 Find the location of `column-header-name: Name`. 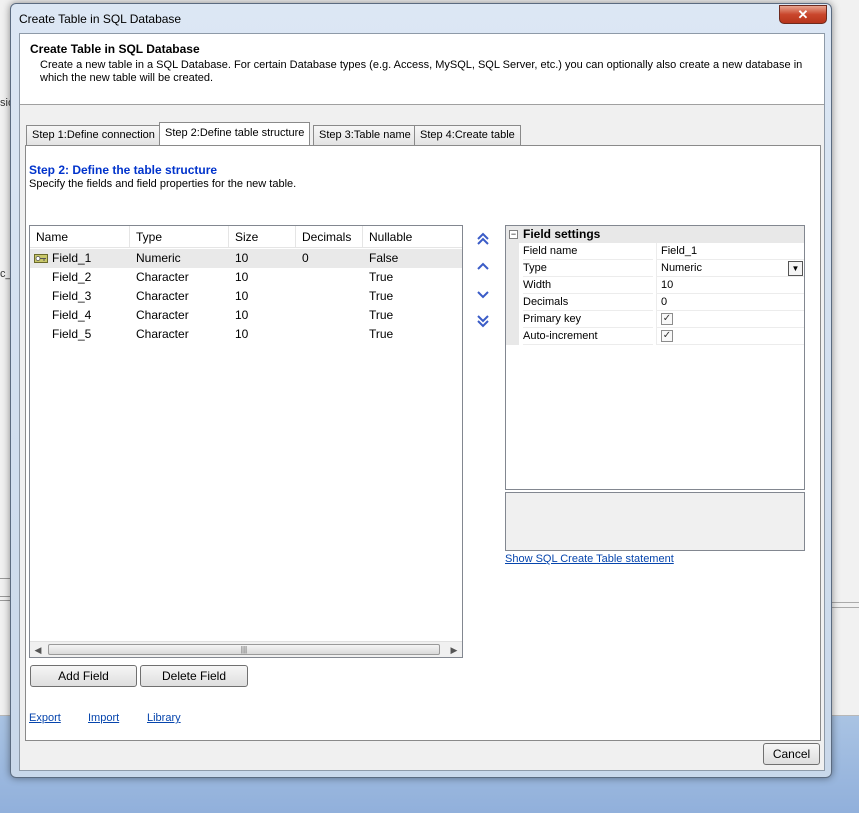

column-header-name: Name is located at coordinates (80, 237).